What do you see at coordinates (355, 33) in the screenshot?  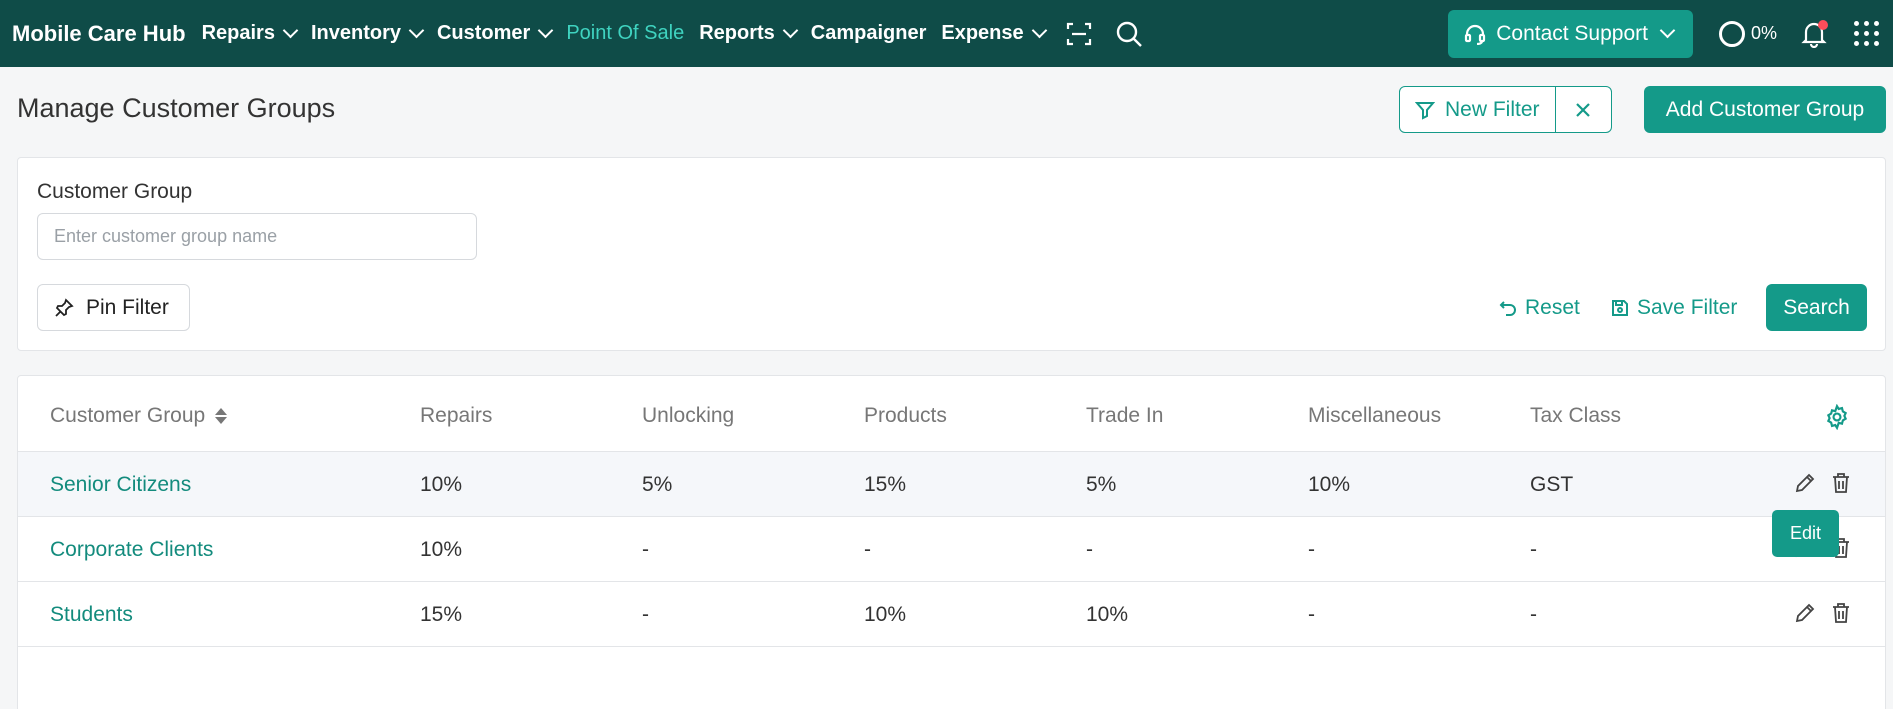 I see `nav-inventory-label: Inventory` at bounding box center [355, 33].